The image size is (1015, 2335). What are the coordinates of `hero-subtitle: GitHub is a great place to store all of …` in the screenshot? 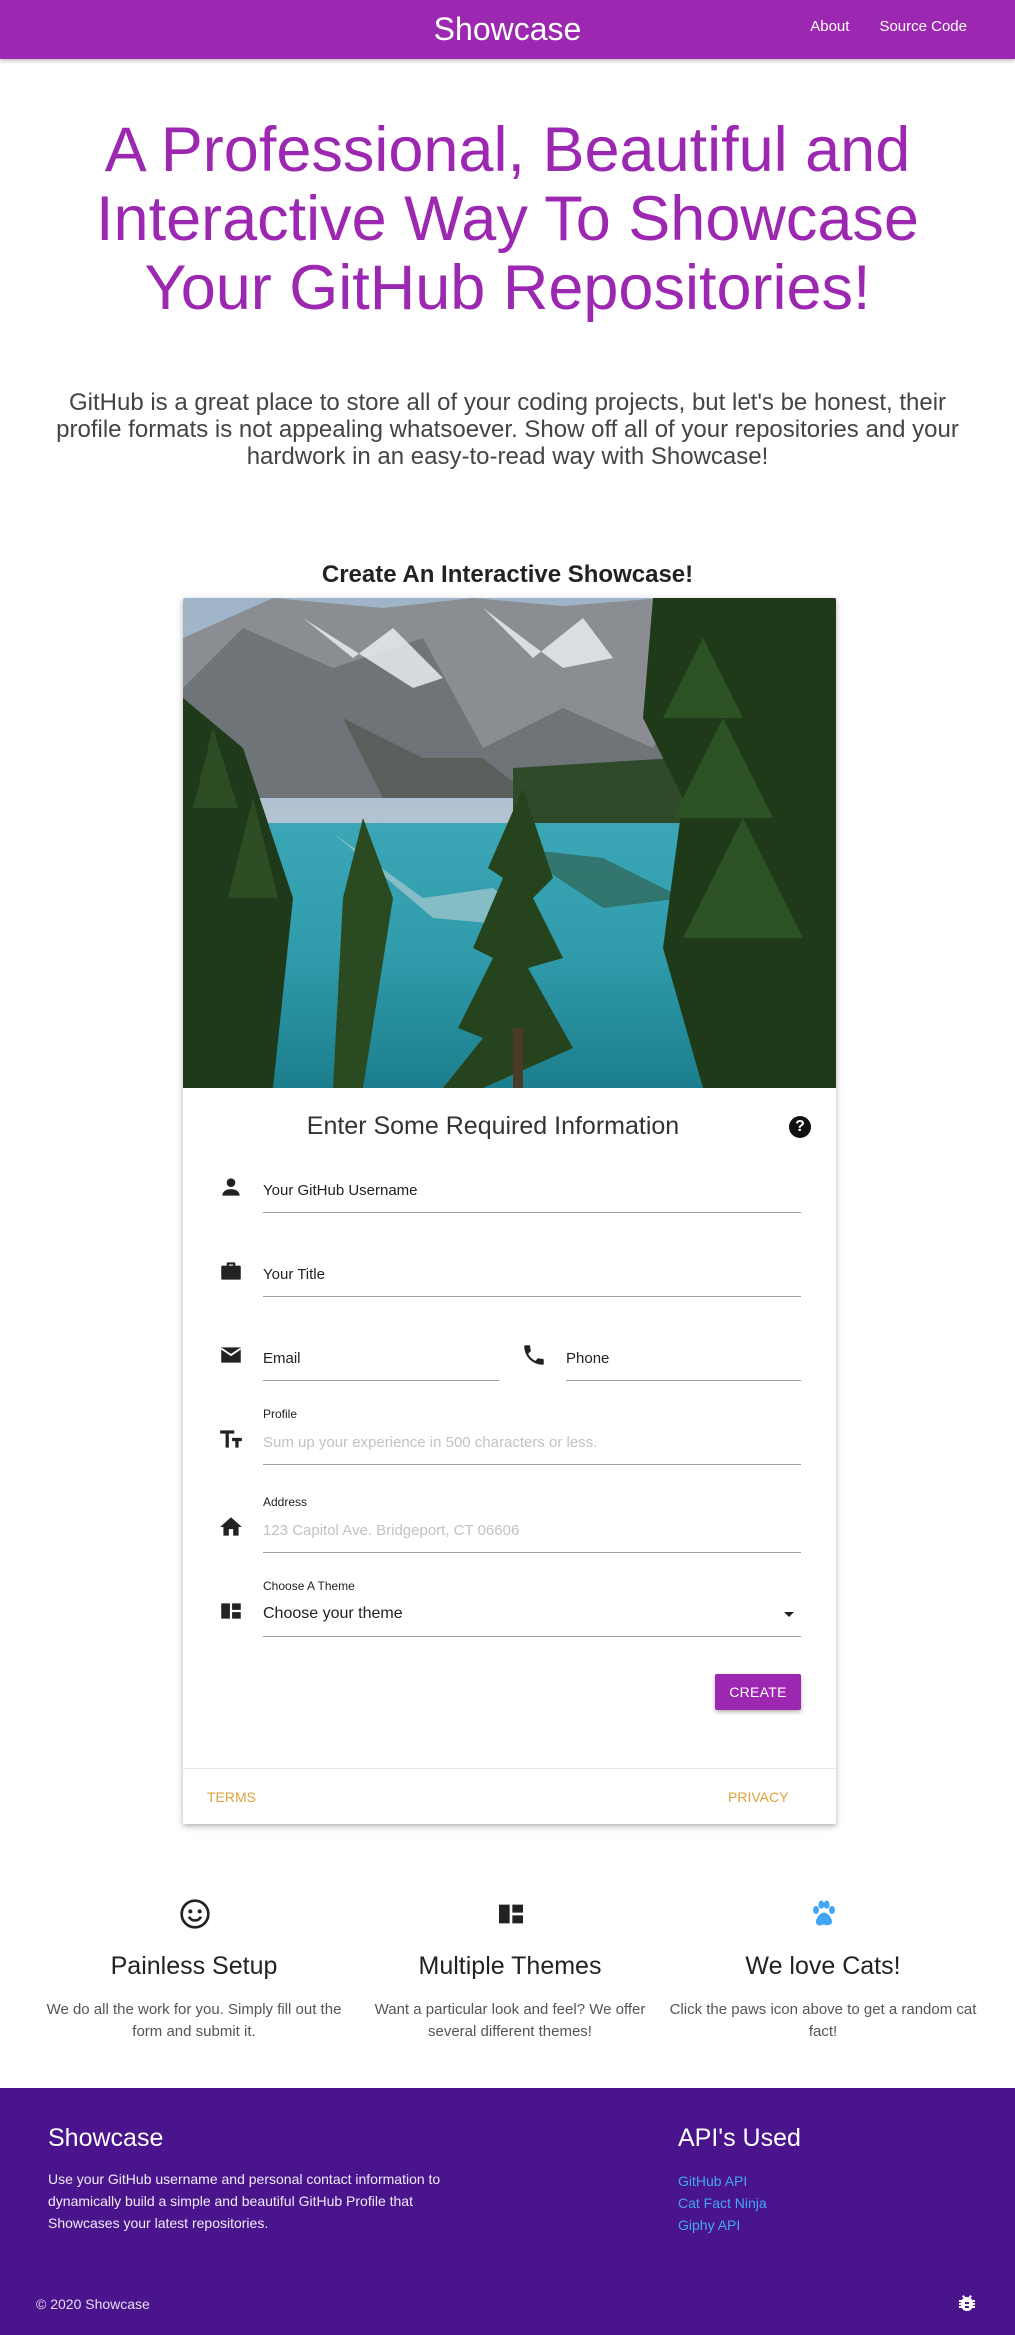 It's located at (507, 429).